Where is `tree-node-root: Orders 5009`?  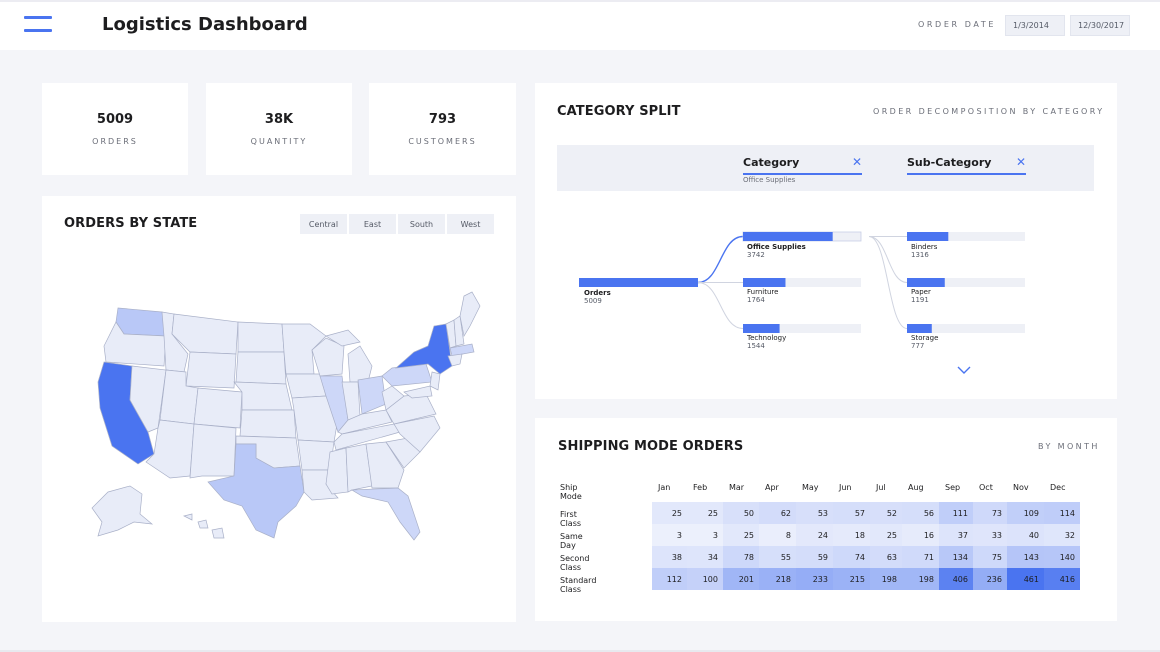
tree-node-root: Orders 5009 is located at coordinates (597, 297).